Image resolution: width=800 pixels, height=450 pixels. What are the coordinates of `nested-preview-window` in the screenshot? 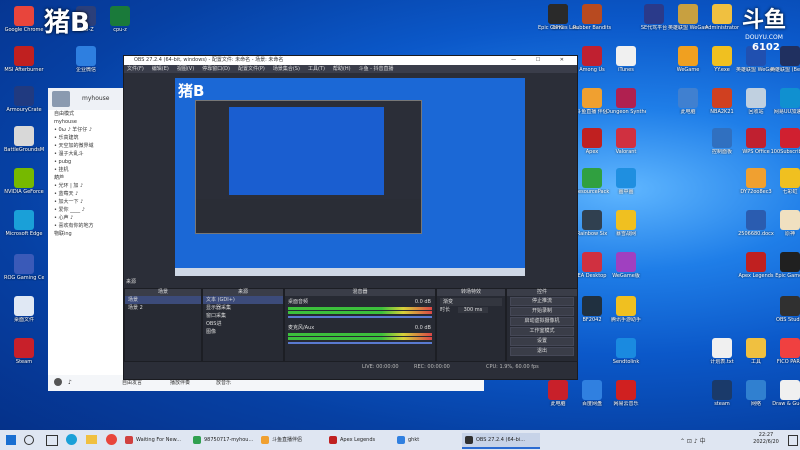 It's located at (308, 167).